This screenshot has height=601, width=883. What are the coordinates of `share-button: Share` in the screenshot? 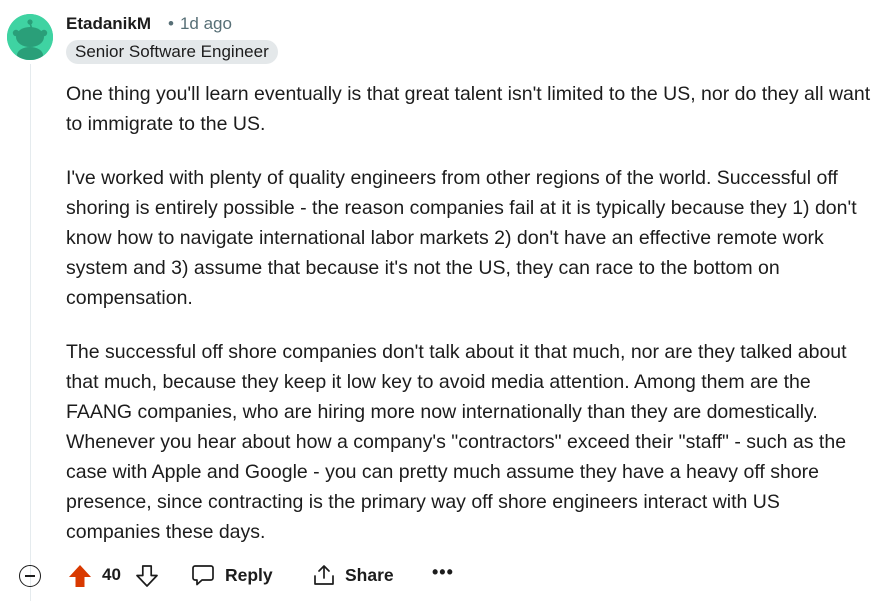 It's located at (353, 575).